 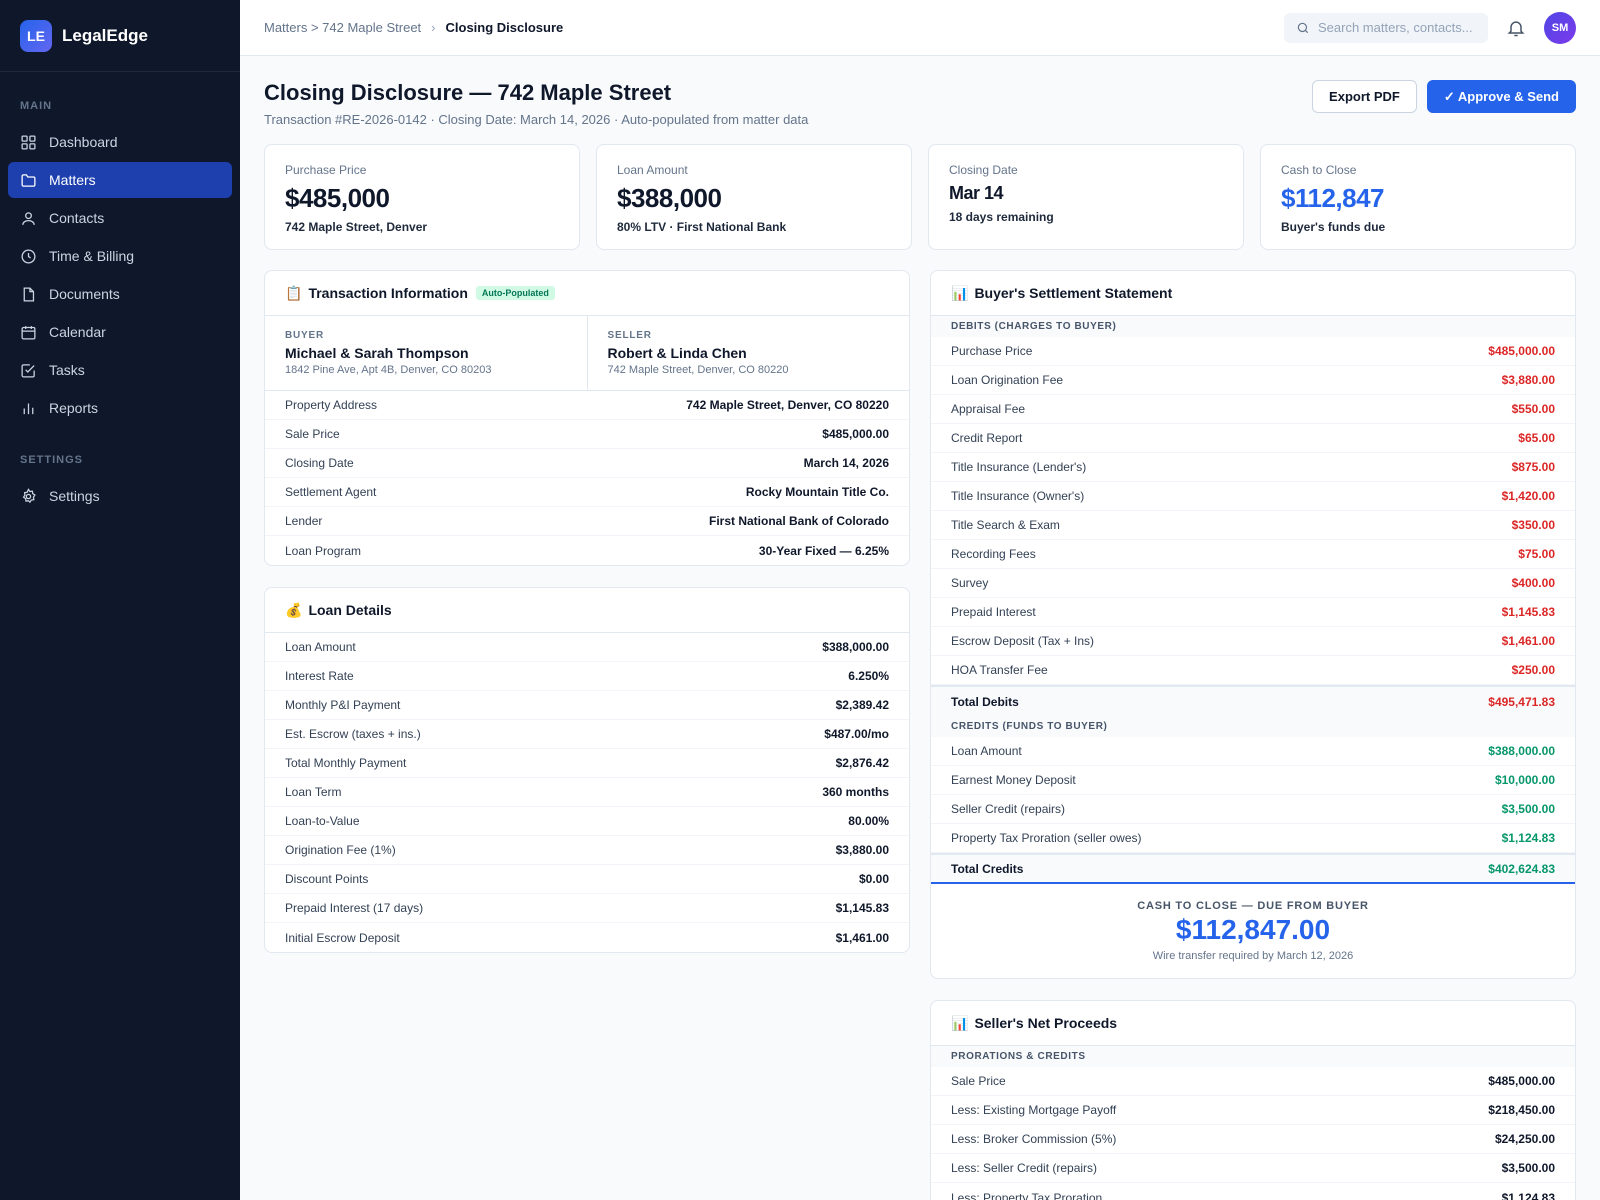 I want to click on row-value: 30-Year Fixed — 6.25%, so click(x=823, y=550).